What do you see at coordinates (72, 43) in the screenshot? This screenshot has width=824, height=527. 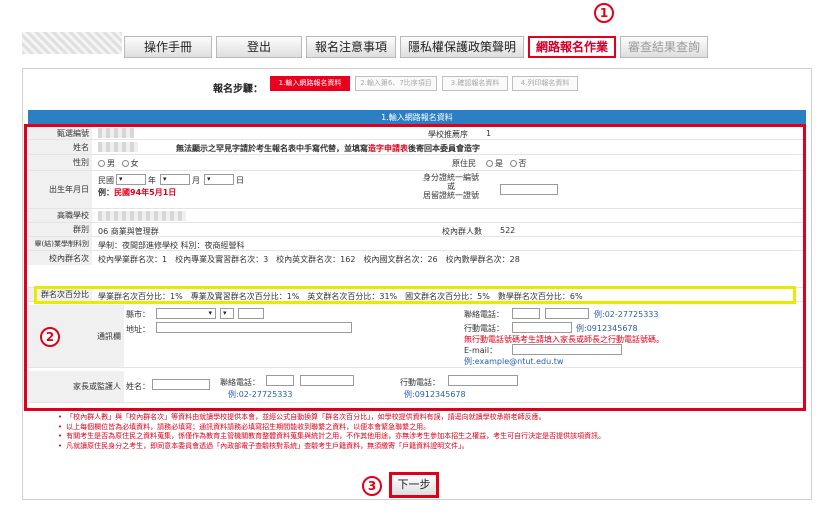 I see `site-logo` at bounding box center [72, 43].